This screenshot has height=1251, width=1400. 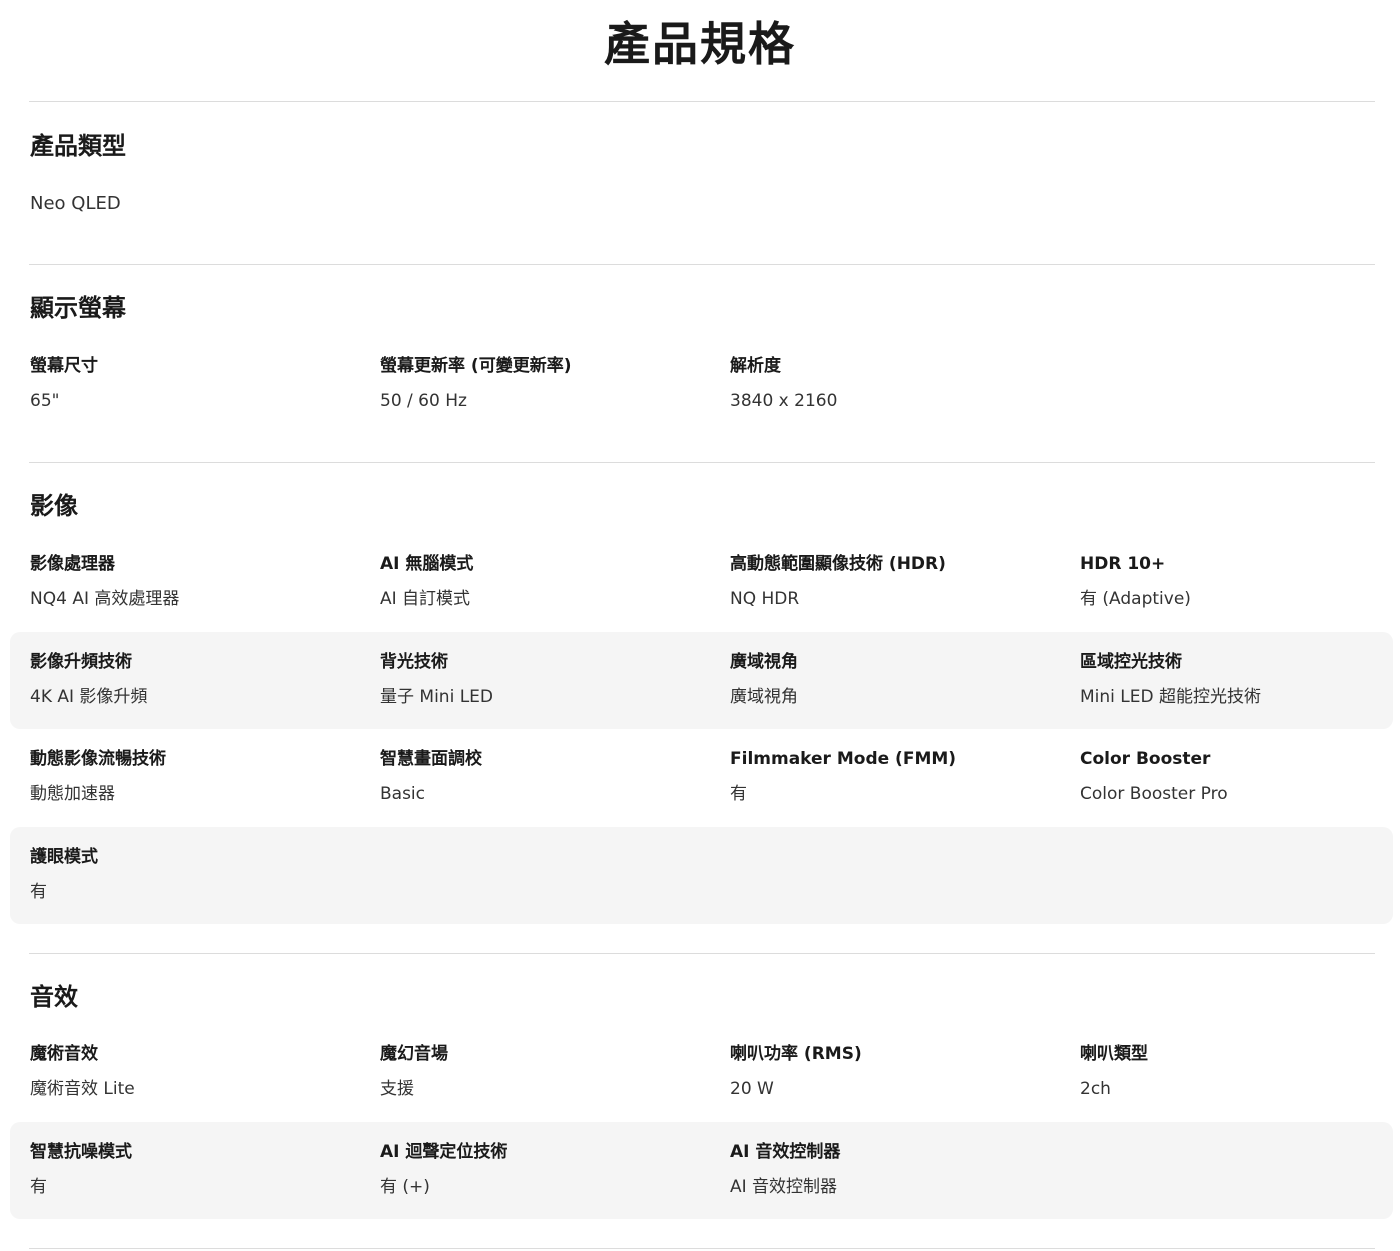 What do you see at coordinates (900, 1071) in the screenshot?
I see `spec-item: 喇叭功率 (RMS) 20 W` at bounding box center [900, 1071].